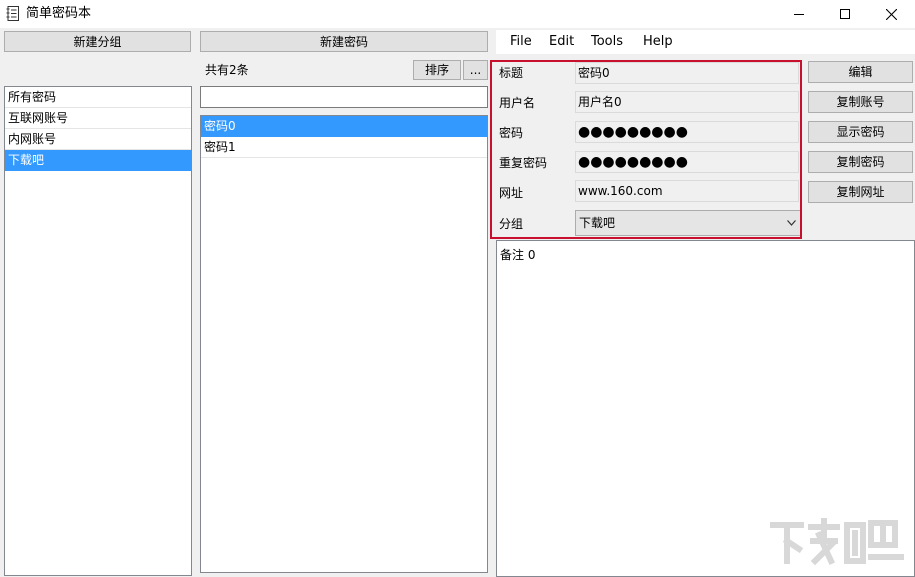  What do you see at coordinates (344, 147) in the screenshot?
I see `password-item-1: 密码1` at bounding box center [344, 147].